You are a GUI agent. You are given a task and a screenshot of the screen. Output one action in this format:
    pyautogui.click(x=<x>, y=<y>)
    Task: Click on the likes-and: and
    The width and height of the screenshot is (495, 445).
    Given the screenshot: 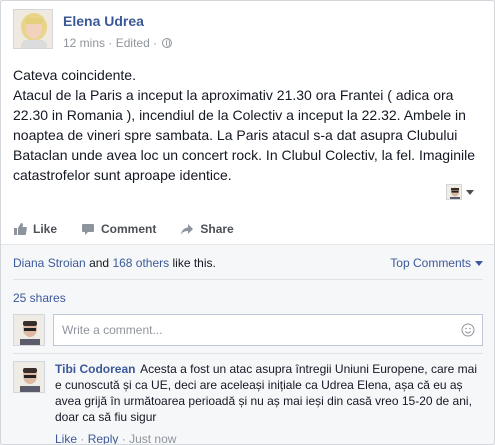 What is the action you would take?
    pyautogui.click(x=99, y=263)
    